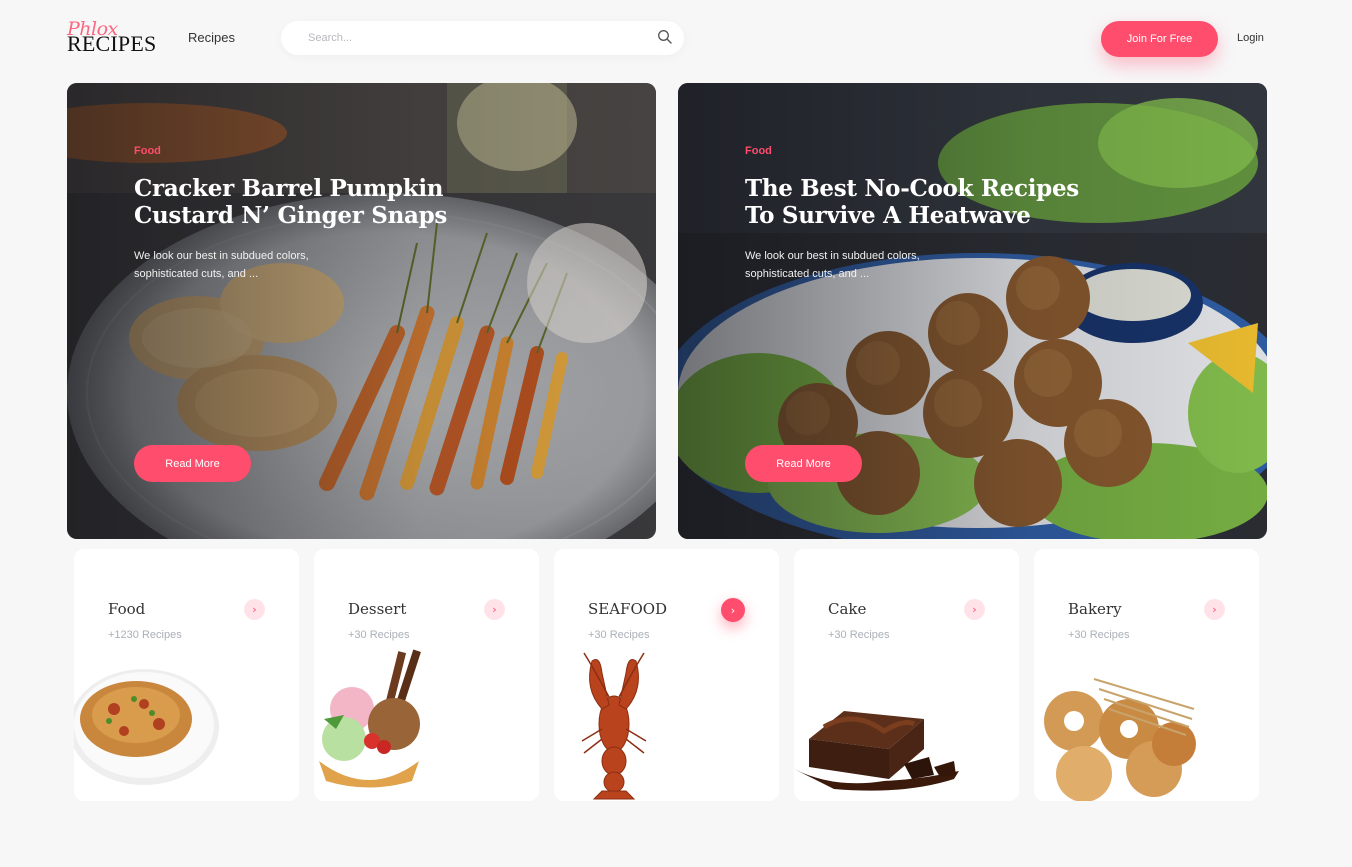 Image resolution: width=1352 pixels, height=867 pixels. I want to click on nav-link-recipes: Recipes, so click(211, 37).